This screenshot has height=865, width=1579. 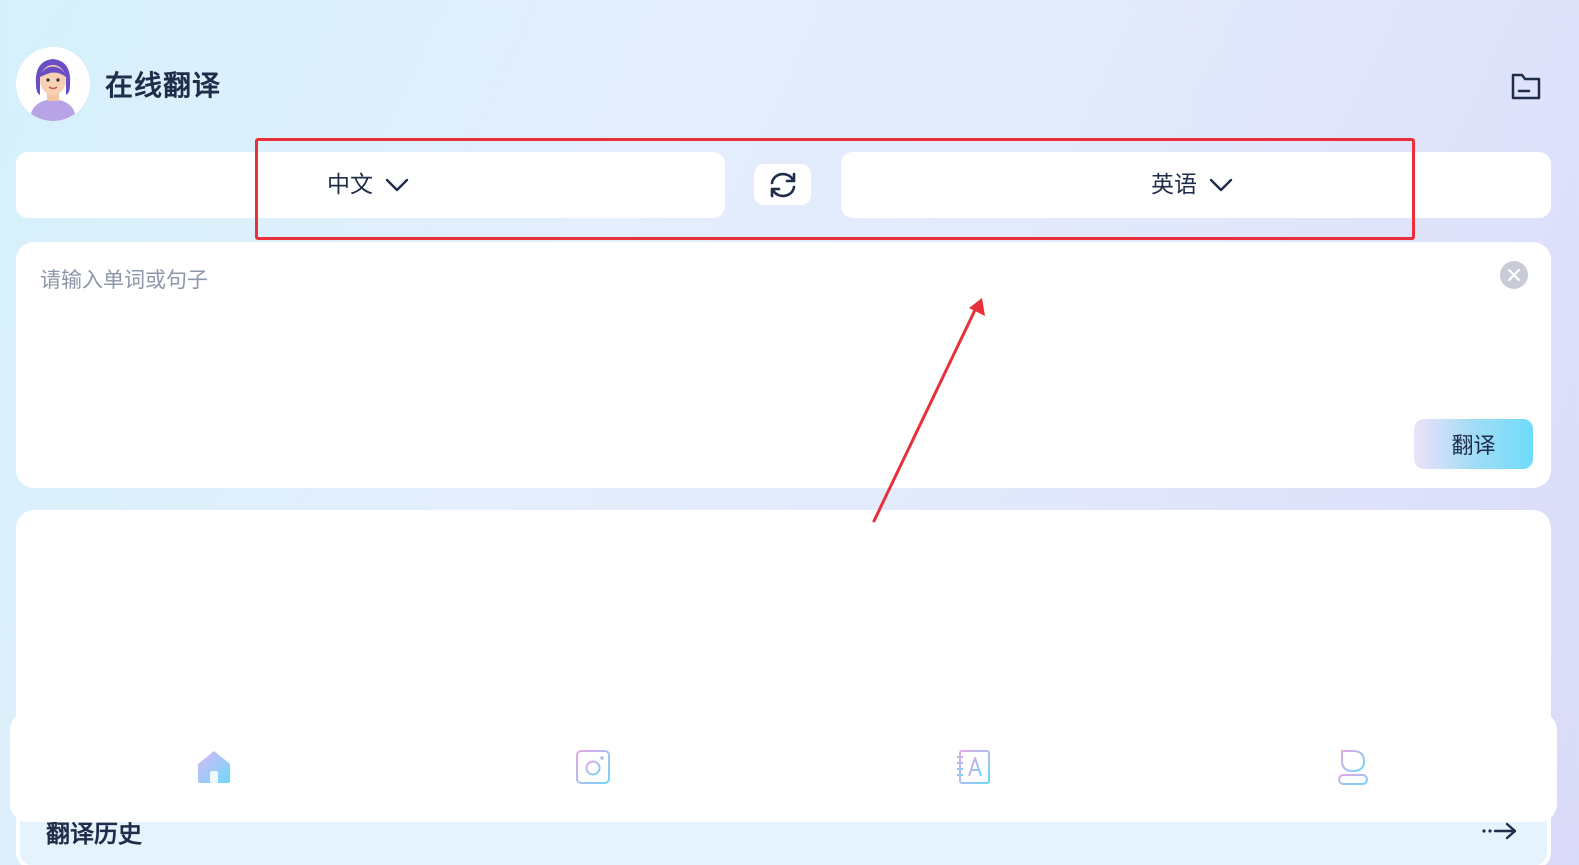 I want to click on camera-icon, so click(x=593, y=767).